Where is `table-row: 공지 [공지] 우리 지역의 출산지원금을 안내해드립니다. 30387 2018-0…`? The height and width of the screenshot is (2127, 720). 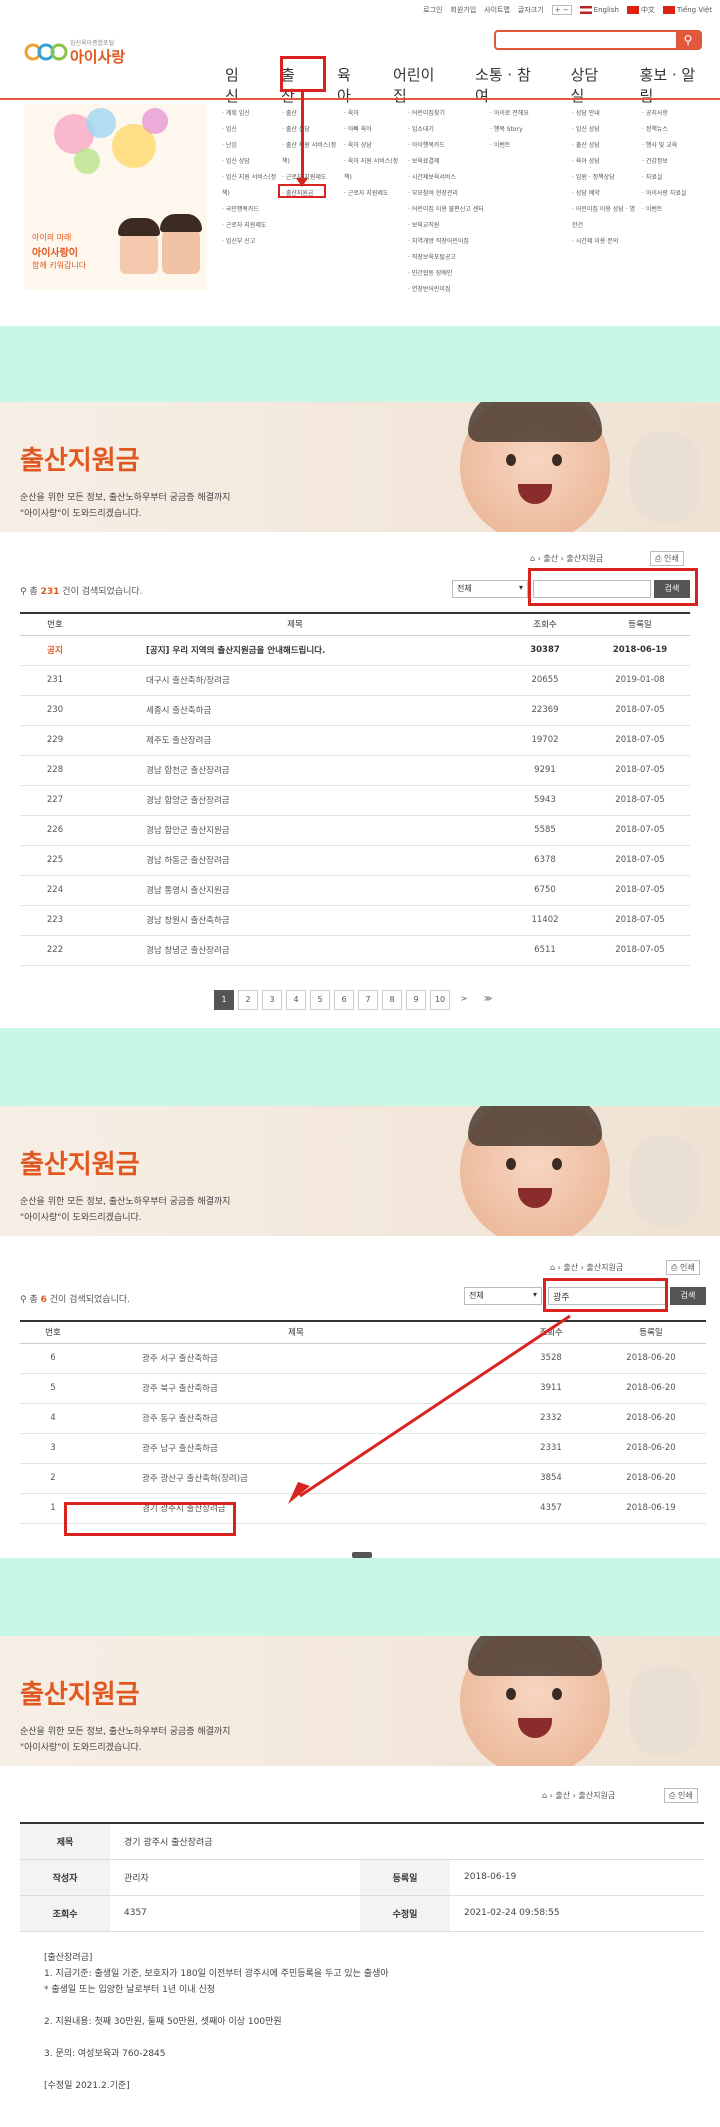
table-row: 공지 [공지] 우리 지역의 출산지원금을 안내해드립니다. 30387 2018-0… is located at coordinates (355, 650).